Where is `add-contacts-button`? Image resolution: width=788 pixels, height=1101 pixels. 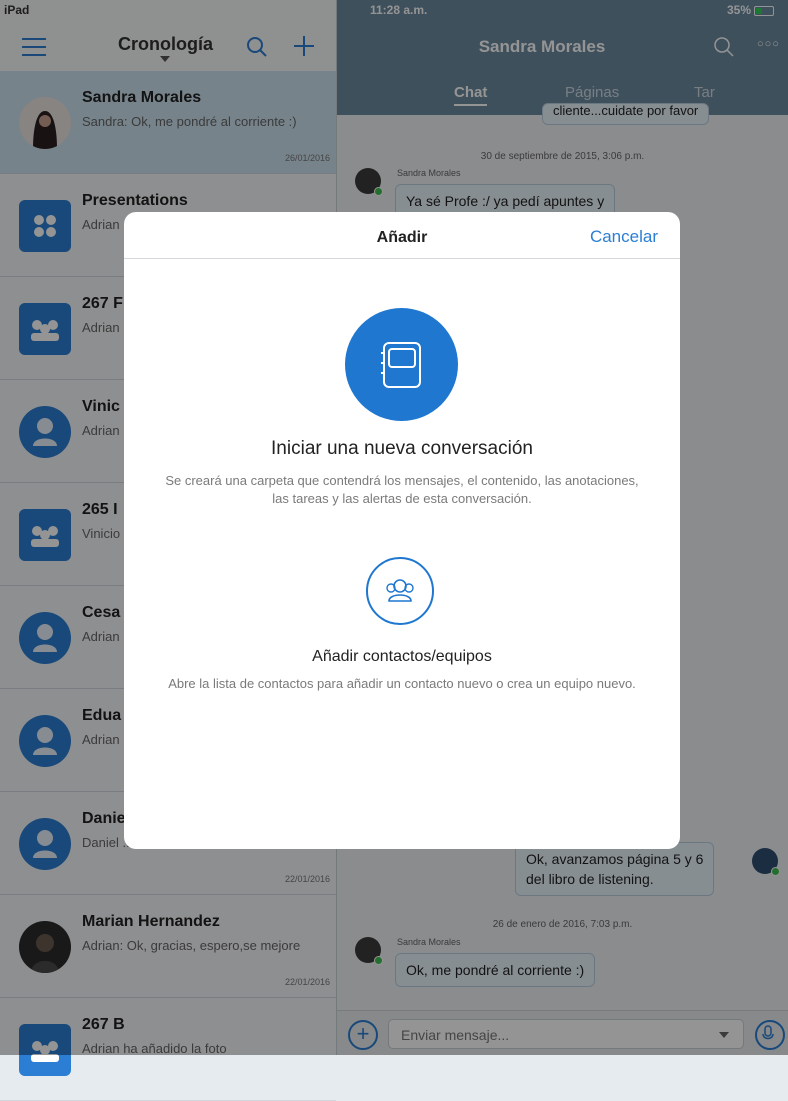 add-contacts-button is located at coordinates (400, 591).